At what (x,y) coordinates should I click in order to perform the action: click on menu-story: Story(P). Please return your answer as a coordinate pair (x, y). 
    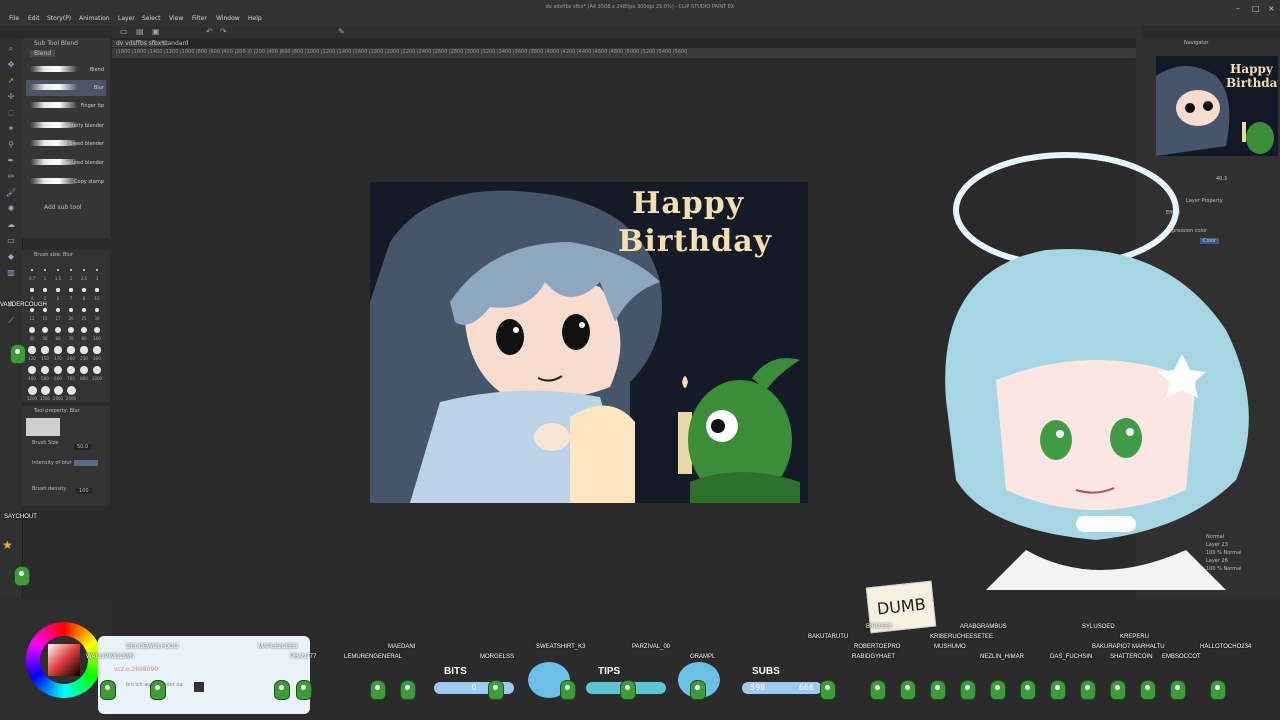
    Looking at the image, I should click on (59, 18).